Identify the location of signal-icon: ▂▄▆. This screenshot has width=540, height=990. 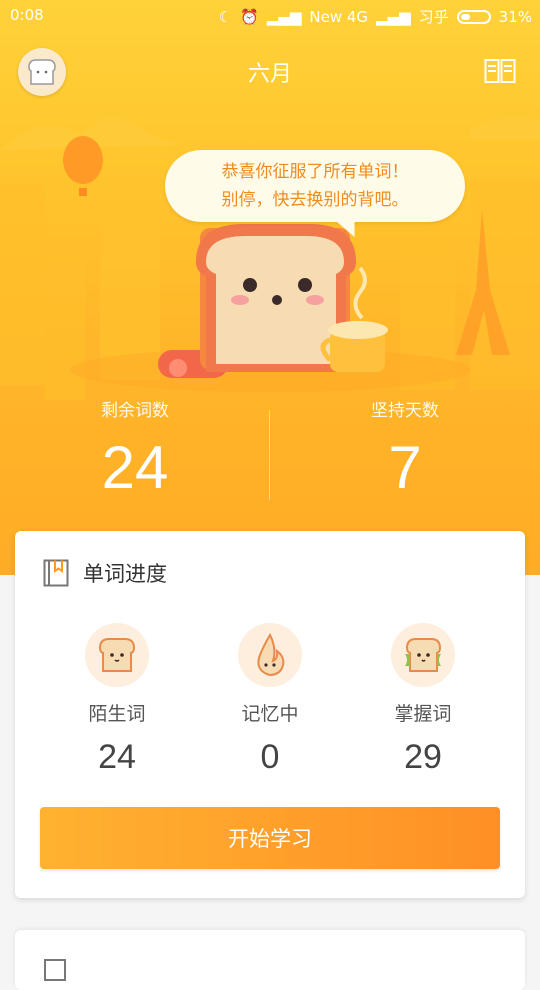
(284, 16).